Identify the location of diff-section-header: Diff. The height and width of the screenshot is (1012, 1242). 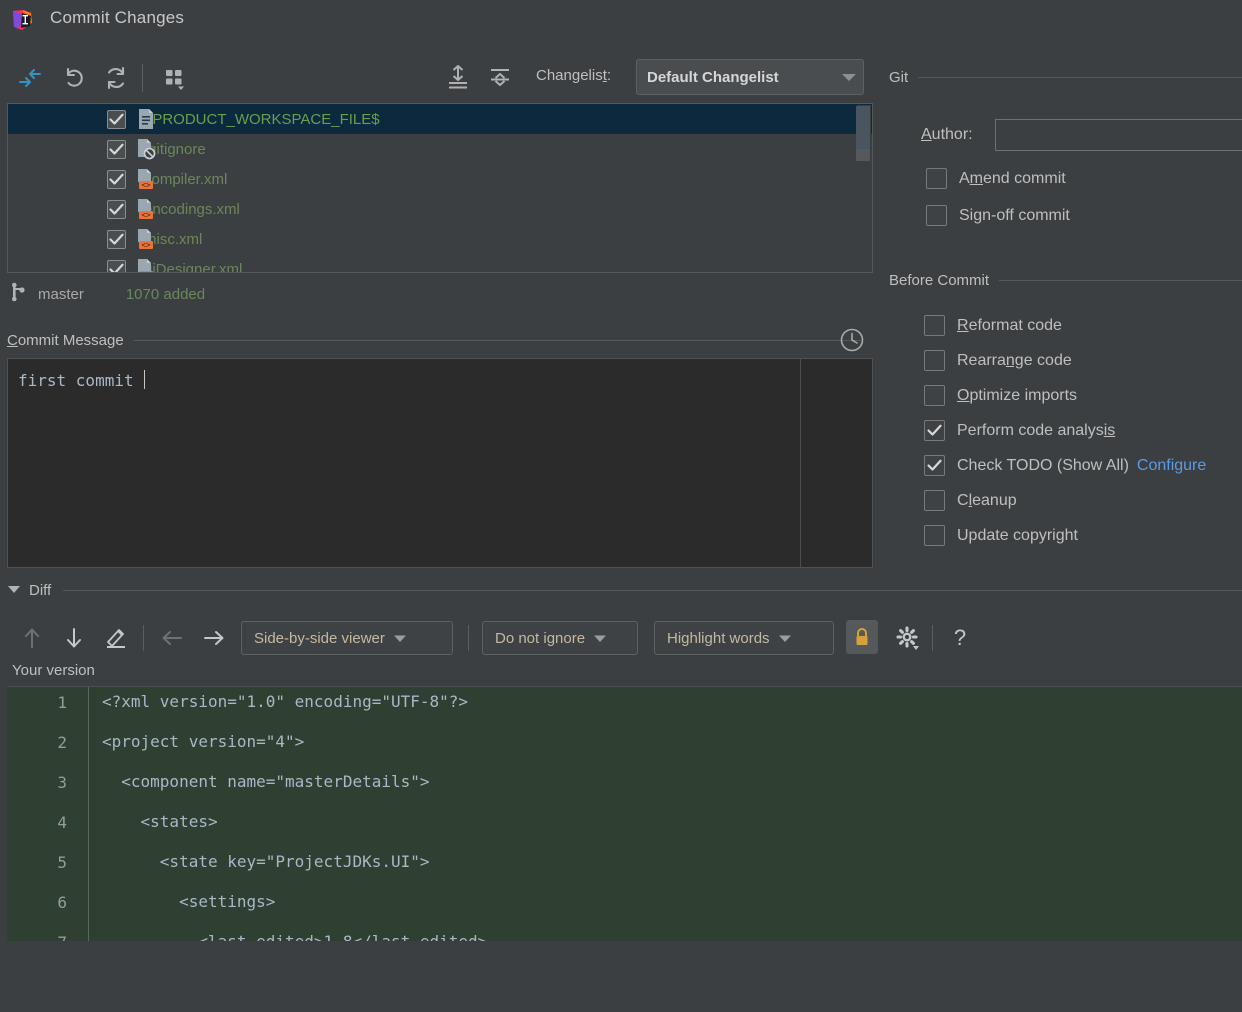
(624, 590).